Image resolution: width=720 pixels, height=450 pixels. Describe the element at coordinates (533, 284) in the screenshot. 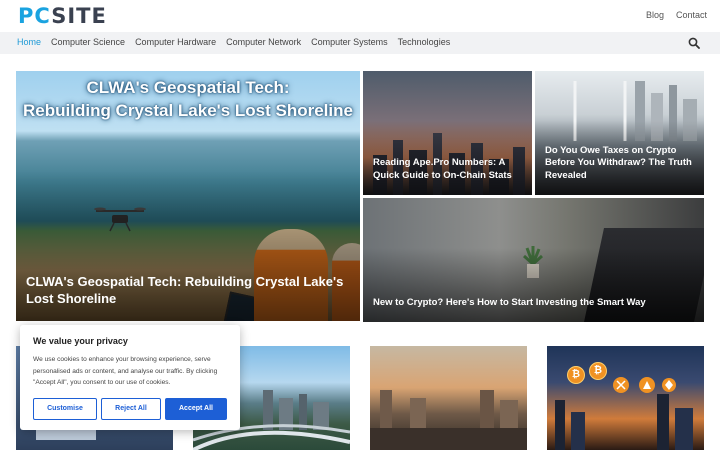

I see `card-shade` at that location.